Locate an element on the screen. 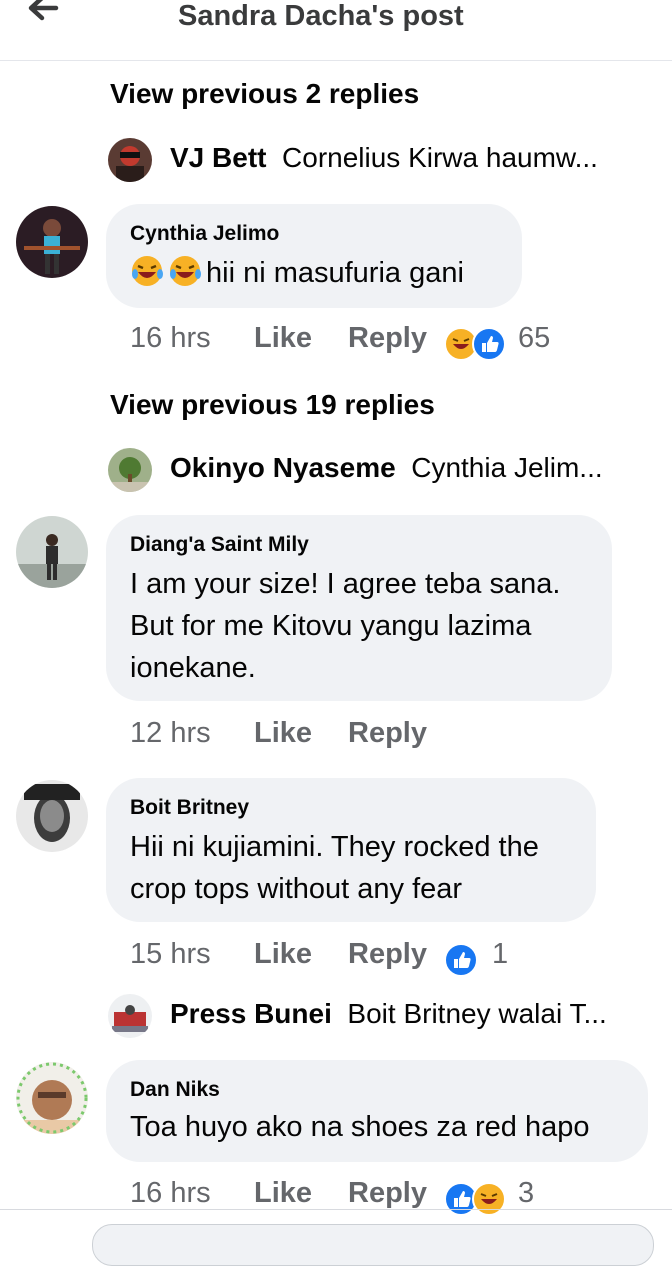 The width and height of the screenshot is (672, 1266). comment-text-line: Hii ni kujiamini. They rocked the is located at coordinates (334, 847).